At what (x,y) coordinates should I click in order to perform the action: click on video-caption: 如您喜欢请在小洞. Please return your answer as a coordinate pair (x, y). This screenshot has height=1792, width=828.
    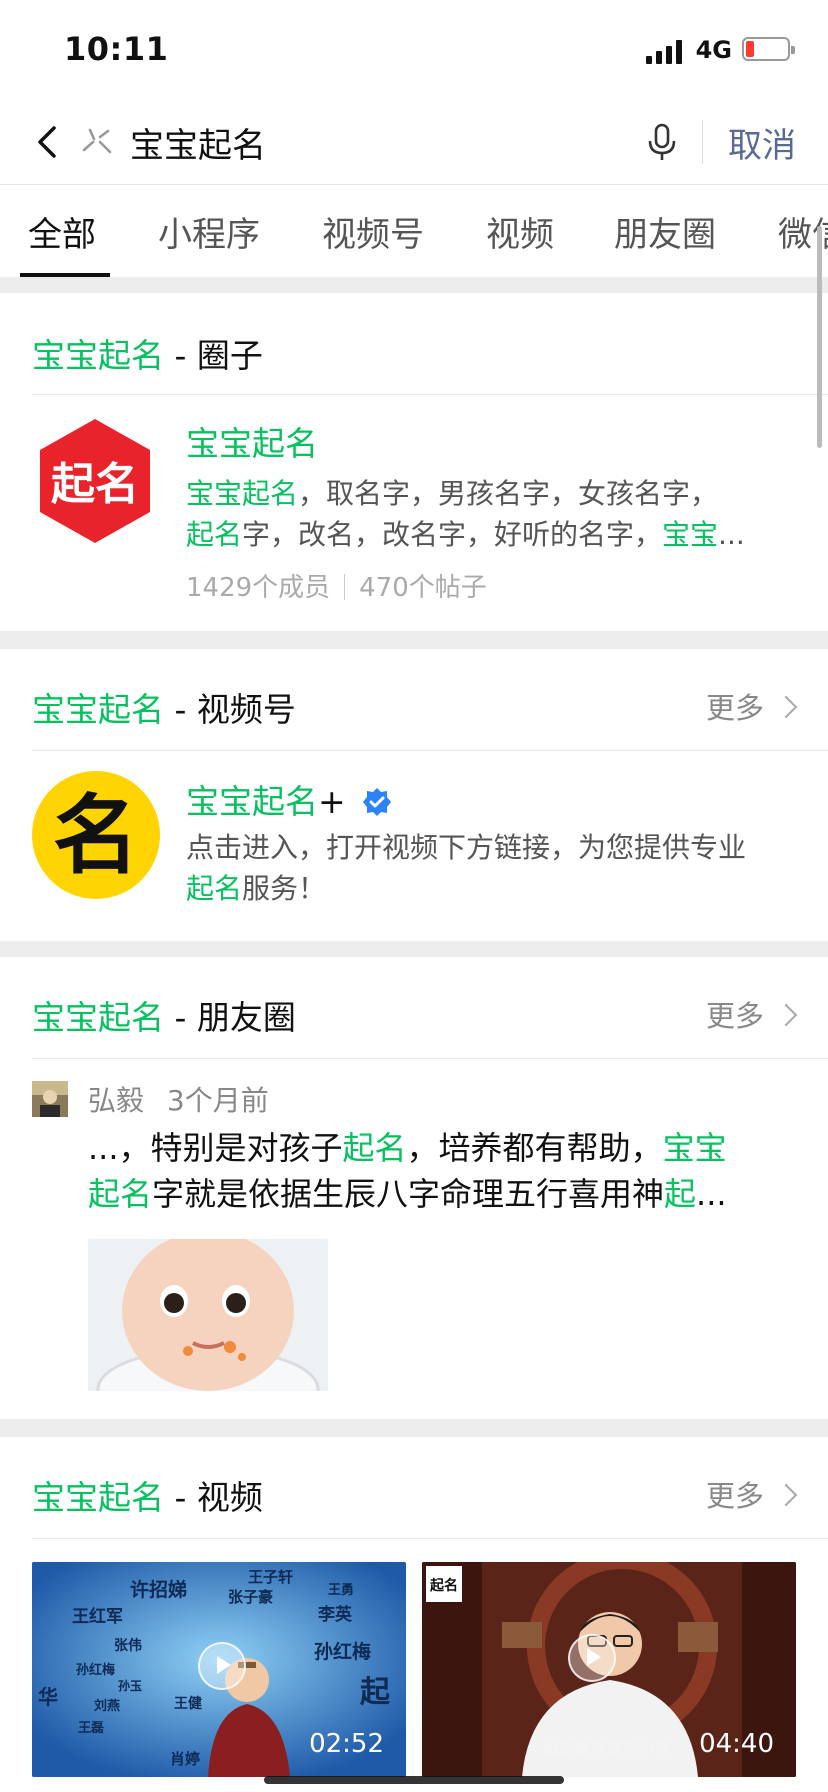
    Looking at the image, I should click on (606, 1748).